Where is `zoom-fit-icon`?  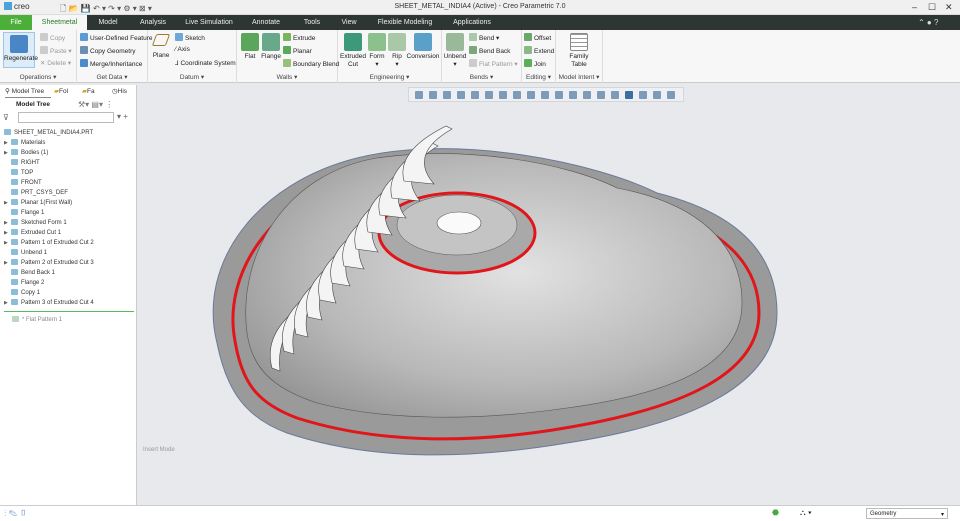
zoom-fit-icon is located at coordinates (419, 95).